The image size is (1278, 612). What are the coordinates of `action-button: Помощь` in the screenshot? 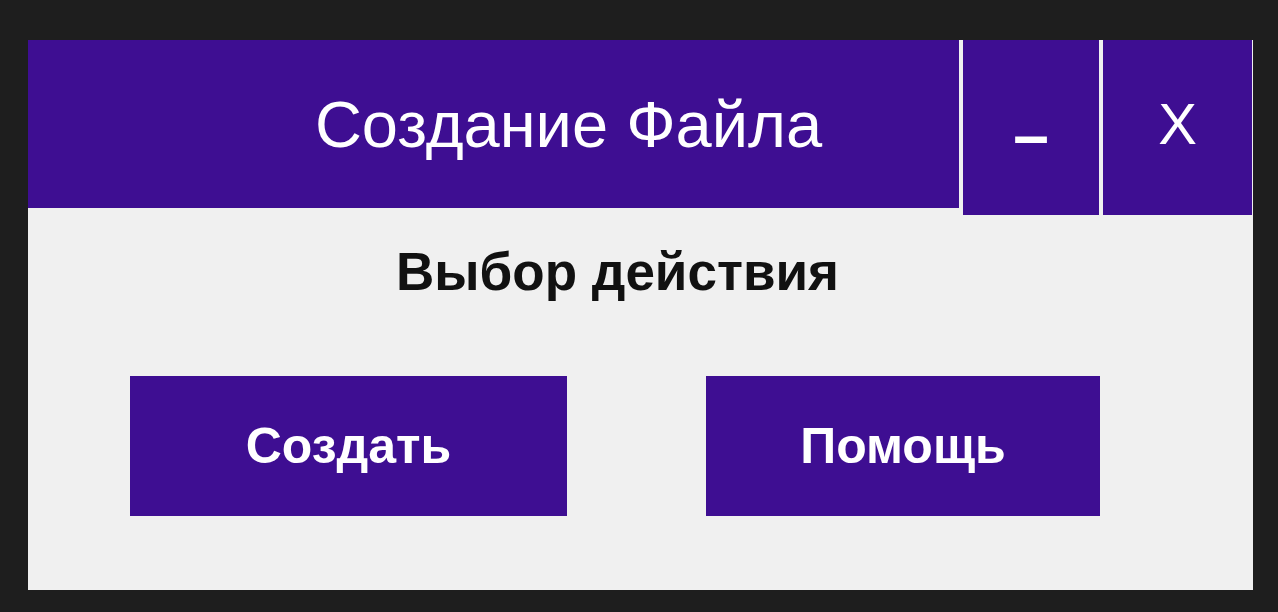 It's located at (903, 446).